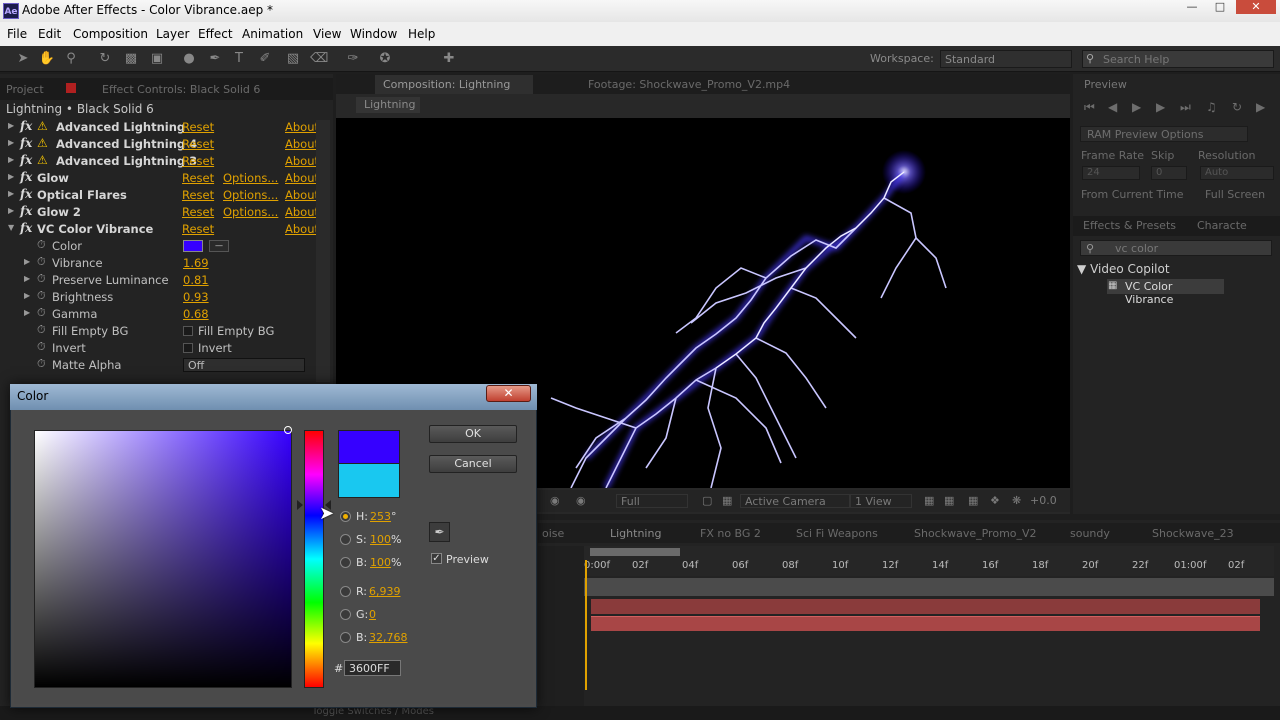 This screenshot has height=720, width=1280. I want to click on timeline-tab: Shockwave_Promo_V2, so click(975, 533).